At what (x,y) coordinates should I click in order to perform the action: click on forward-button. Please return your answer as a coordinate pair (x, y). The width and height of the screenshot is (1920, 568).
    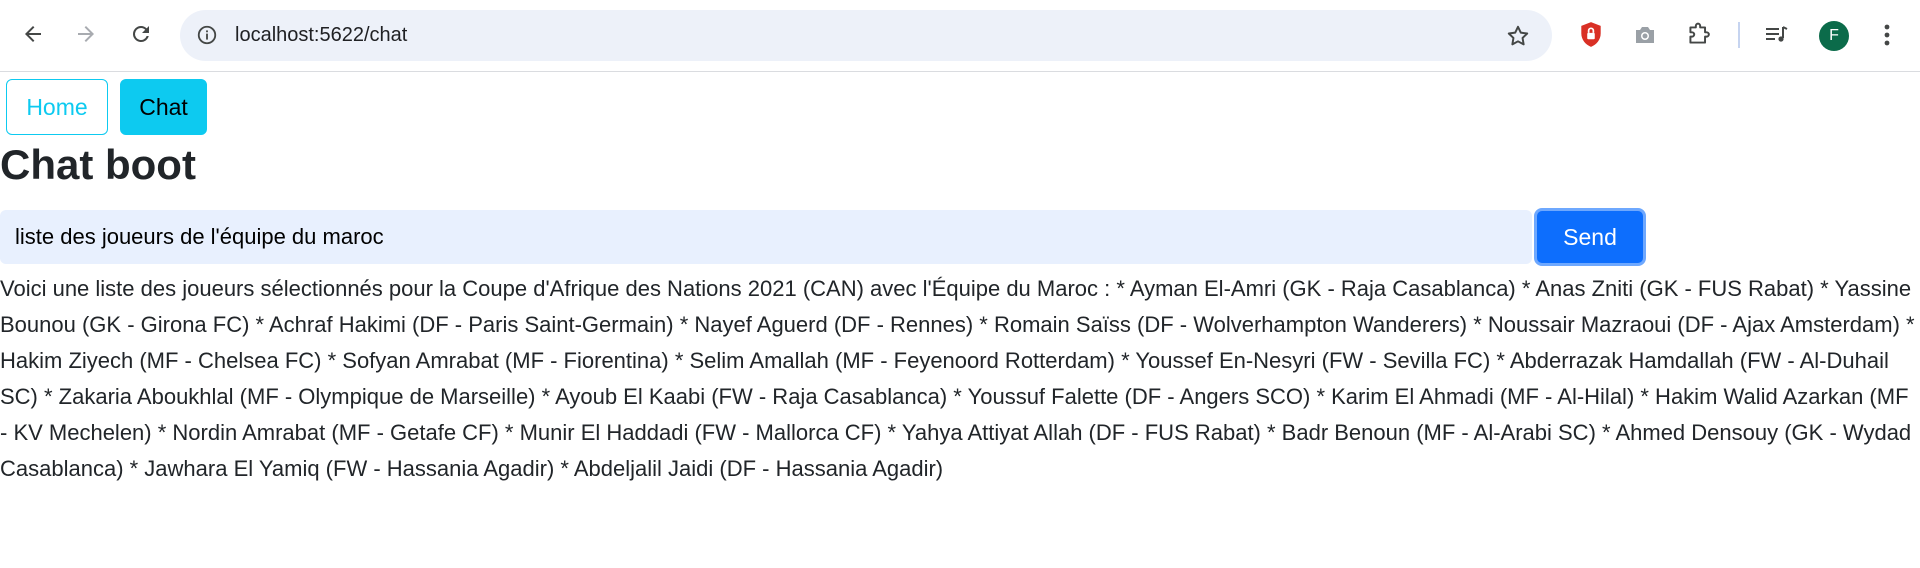
    Looking at the image, I should click on (86, 34).